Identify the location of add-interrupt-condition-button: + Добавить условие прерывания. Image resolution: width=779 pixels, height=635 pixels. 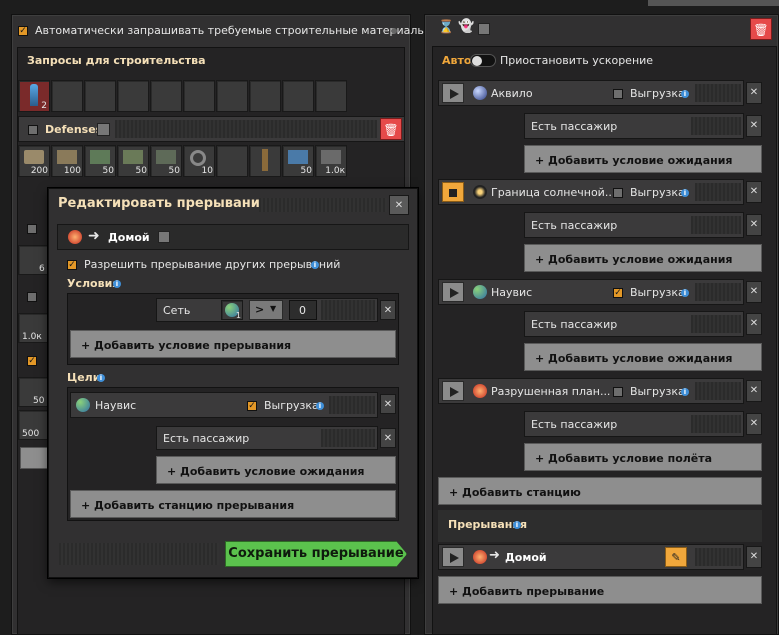
(233, 344).